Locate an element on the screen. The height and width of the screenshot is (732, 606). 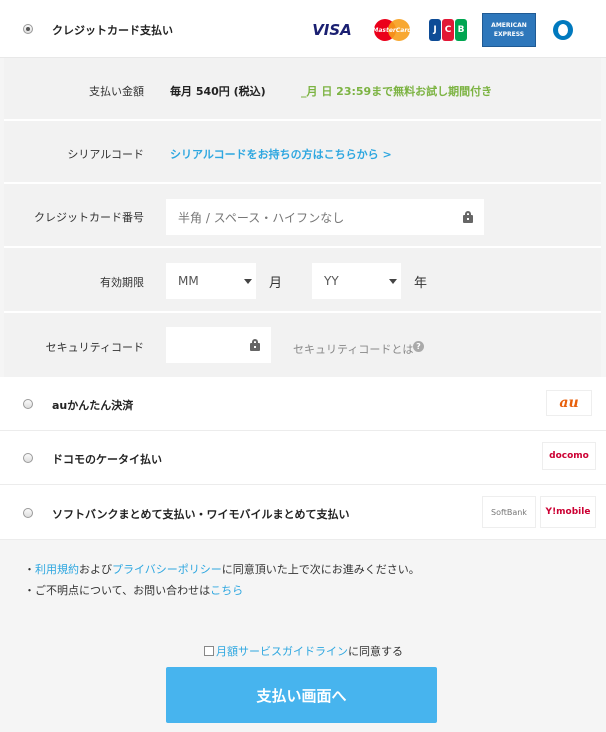
au-label: auかんたん決済 is located at coordinates (93, 405).